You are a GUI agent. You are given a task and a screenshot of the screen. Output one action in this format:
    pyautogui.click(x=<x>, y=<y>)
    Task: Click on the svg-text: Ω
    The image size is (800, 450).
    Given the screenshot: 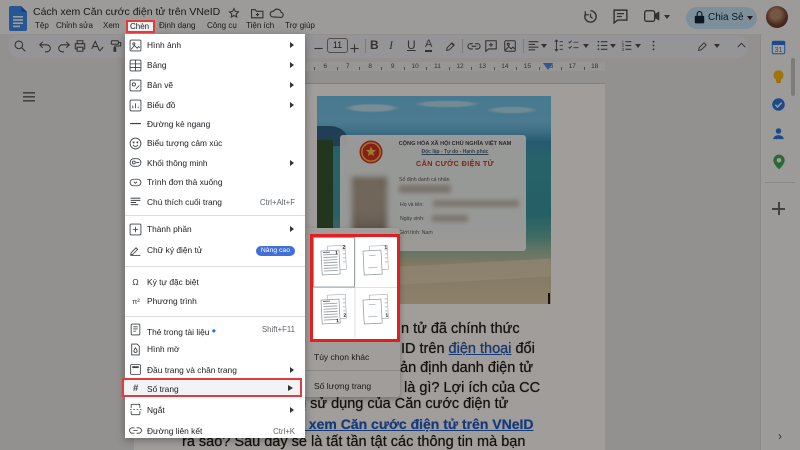 What is the action you would take?
    pyautogui.click(x=135, y=282)
    